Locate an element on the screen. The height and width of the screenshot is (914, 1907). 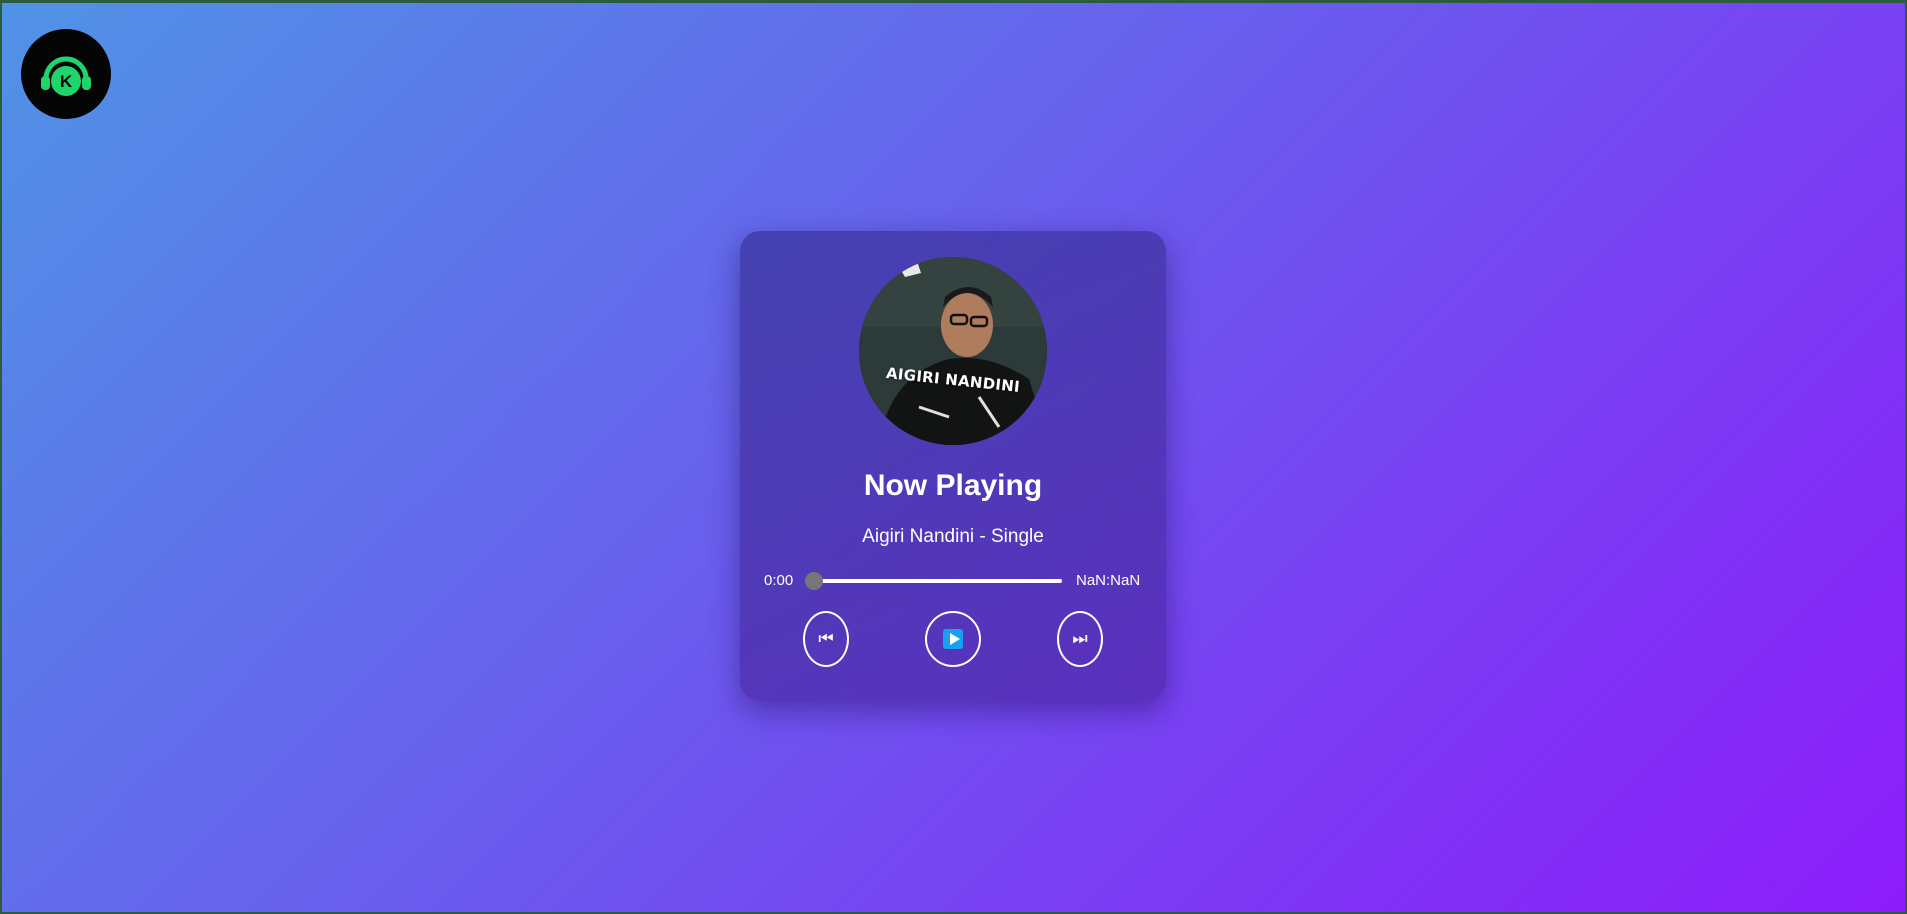
next-icon: ⏭ is located at coordinates (1080, 638).